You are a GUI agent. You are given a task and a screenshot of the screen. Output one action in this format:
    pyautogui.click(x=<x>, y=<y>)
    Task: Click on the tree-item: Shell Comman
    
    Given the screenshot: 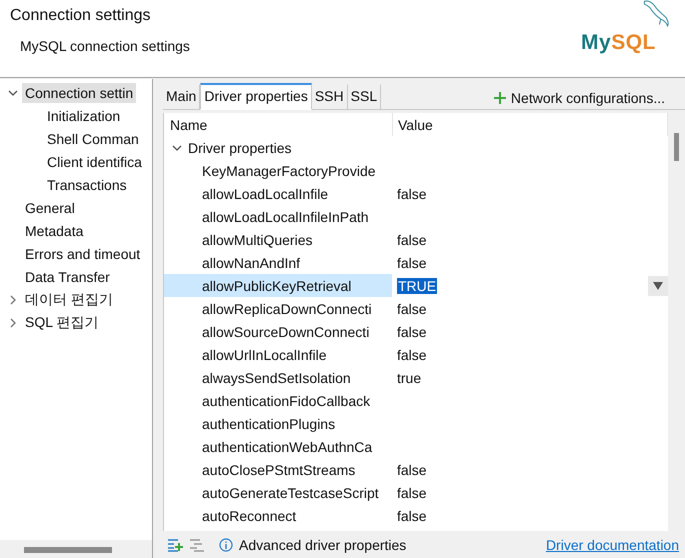 What is the action you would take?
    pyautogui.click(x=93, y=138)
    